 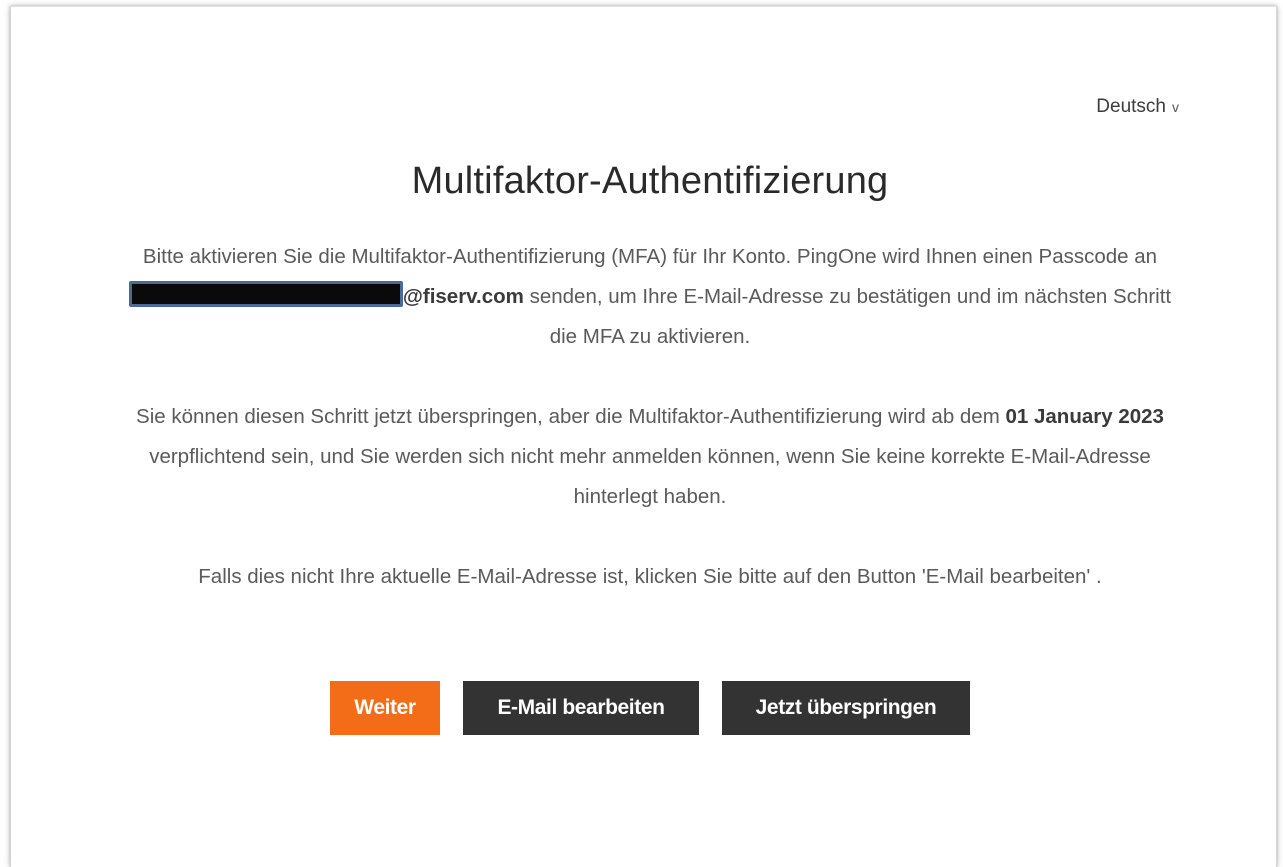 What do you see at coordinates (1175, 107) in the screenshot?
I see `chevron-down-icon: v` at bounding box center [1175, 107].